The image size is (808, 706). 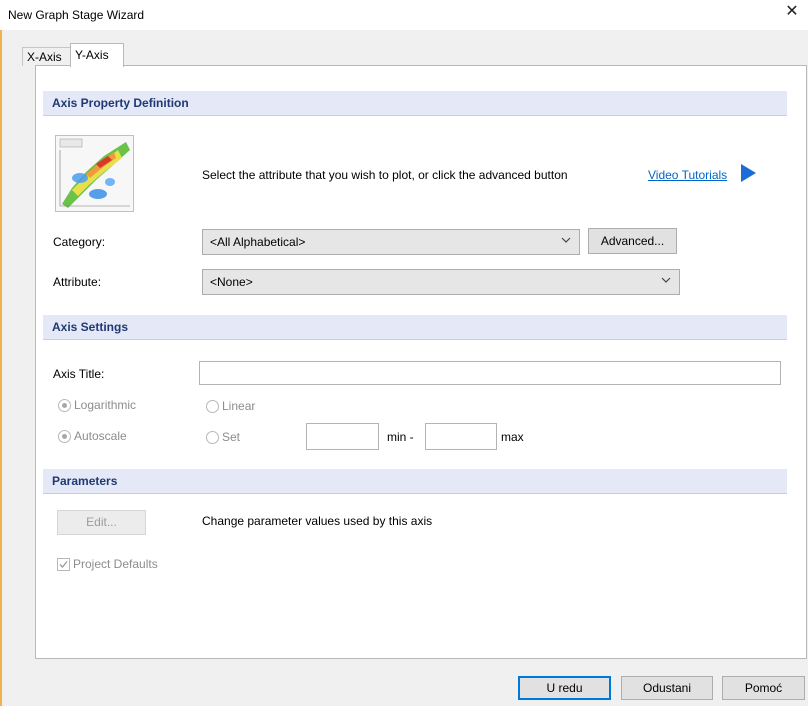 I want to click on linear-radio, so click(x=212, y=406).